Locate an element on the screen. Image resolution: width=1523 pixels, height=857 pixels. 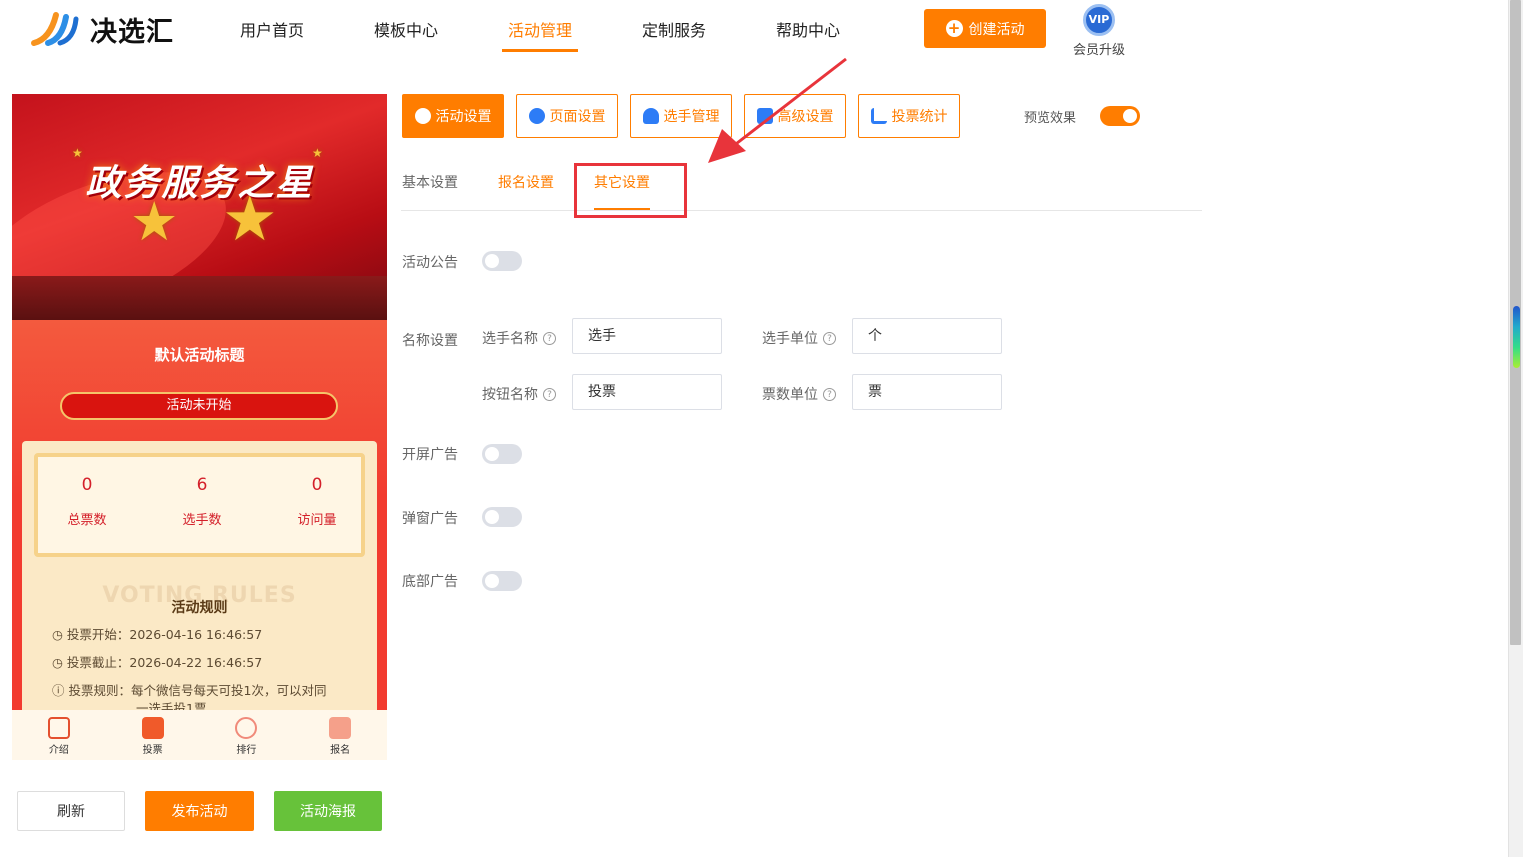
logo-text: 决选汇 is located at coordinates (132, 32).